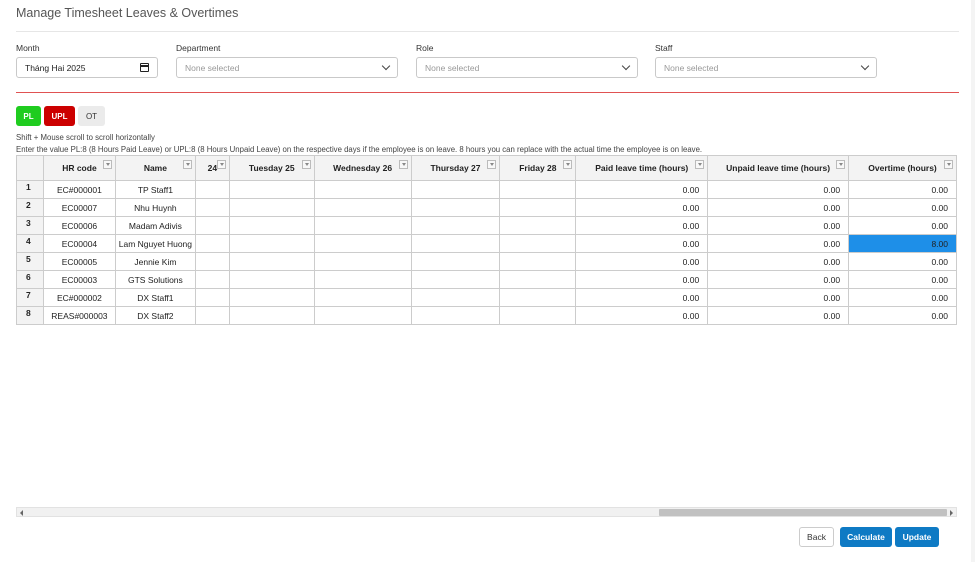 This screenshot has height=562, width=975. Describe the element at coordinates (902, 243) in the screenshot. I see `cell-overtime: 8.00` at that location.